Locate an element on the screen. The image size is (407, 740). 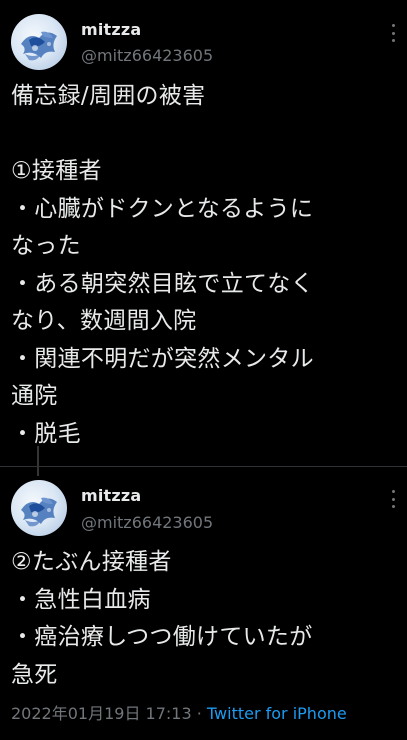
tweet-text: ②たぶん接種者 ・急性白血病 ・癌治療しつつ働けていたが 急死 is located at coordinates (162, 618).